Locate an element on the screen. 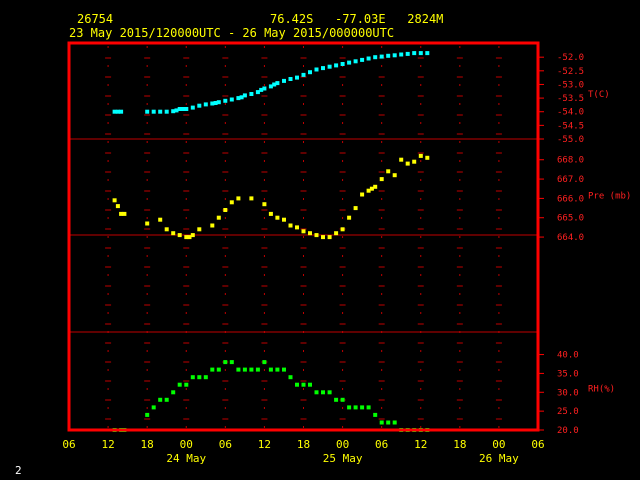 The height and width of the screenshot is (480, 640). y-tick-label: 35.0 is located at coordinates (568, 374).